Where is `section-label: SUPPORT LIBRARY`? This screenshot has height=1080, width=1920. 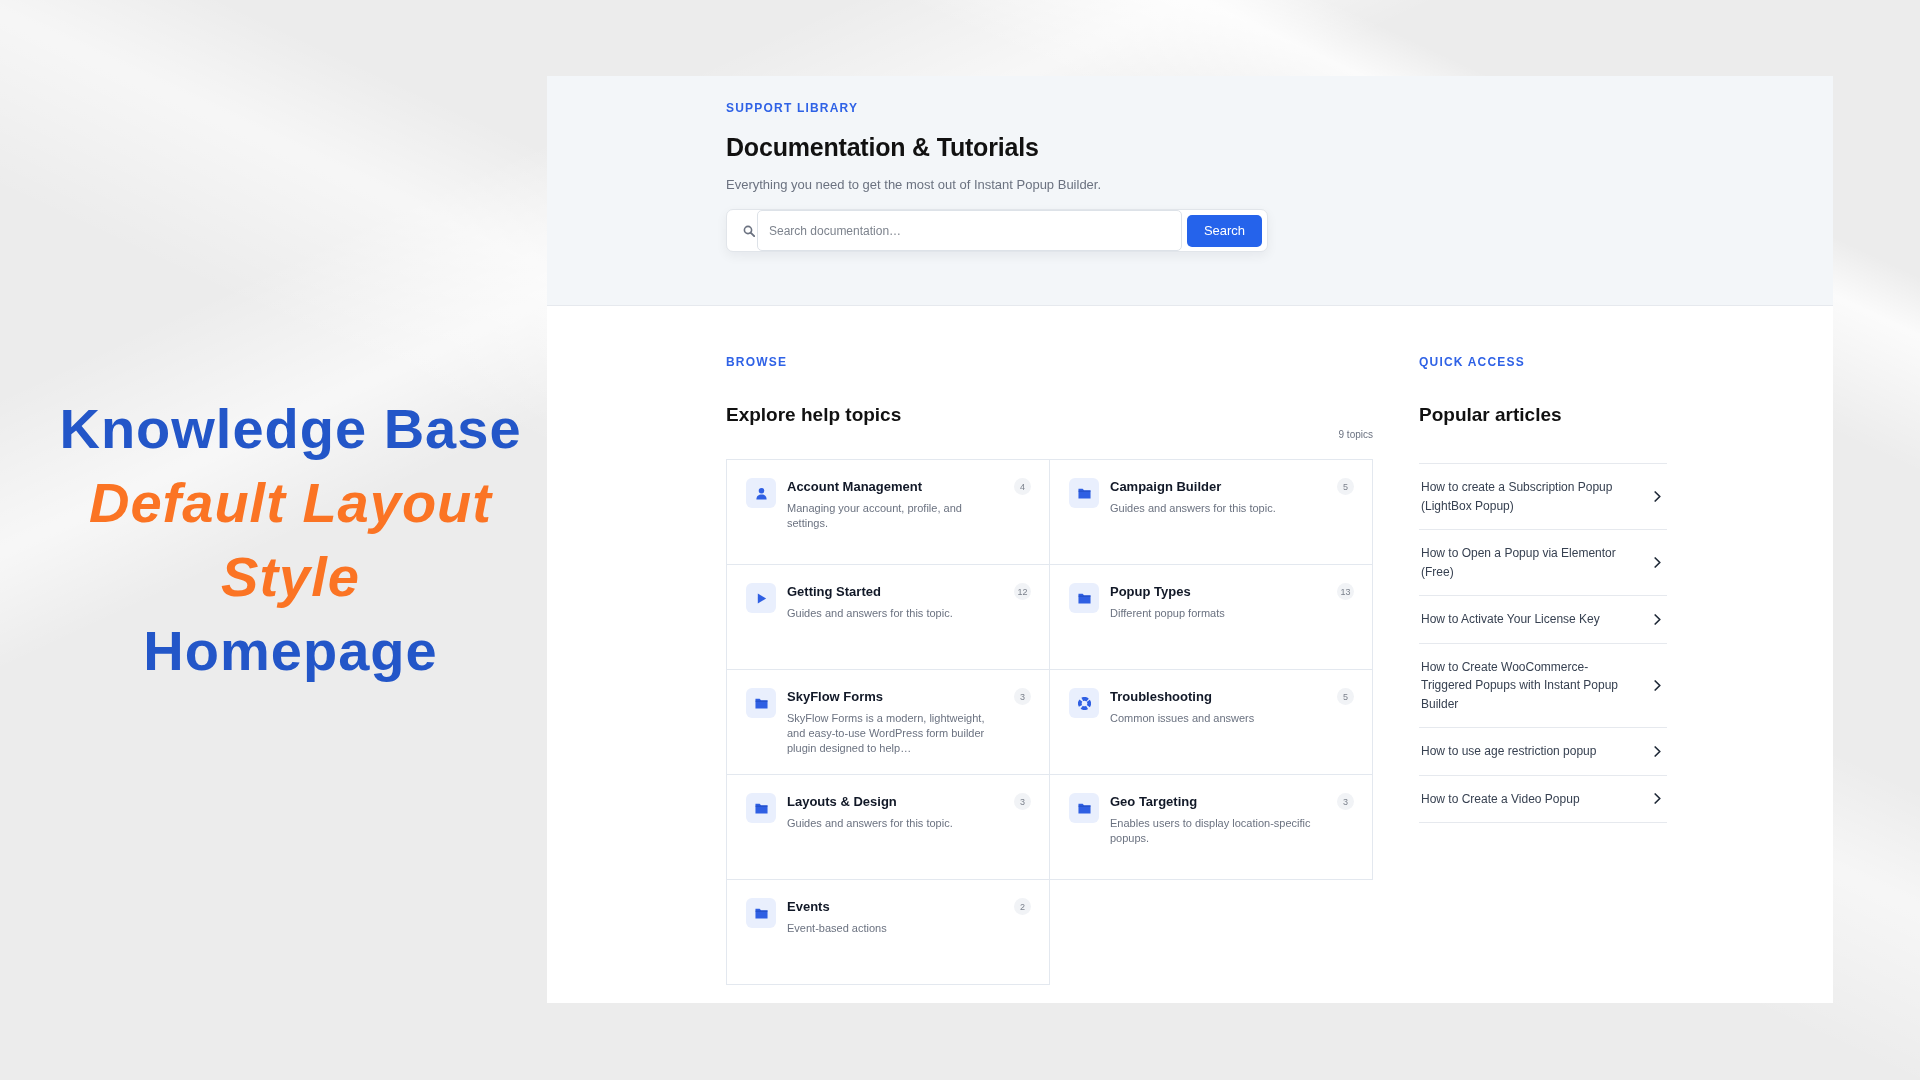 section-label: SUPPORT LIBRARY is located at coordinates (793, 108).